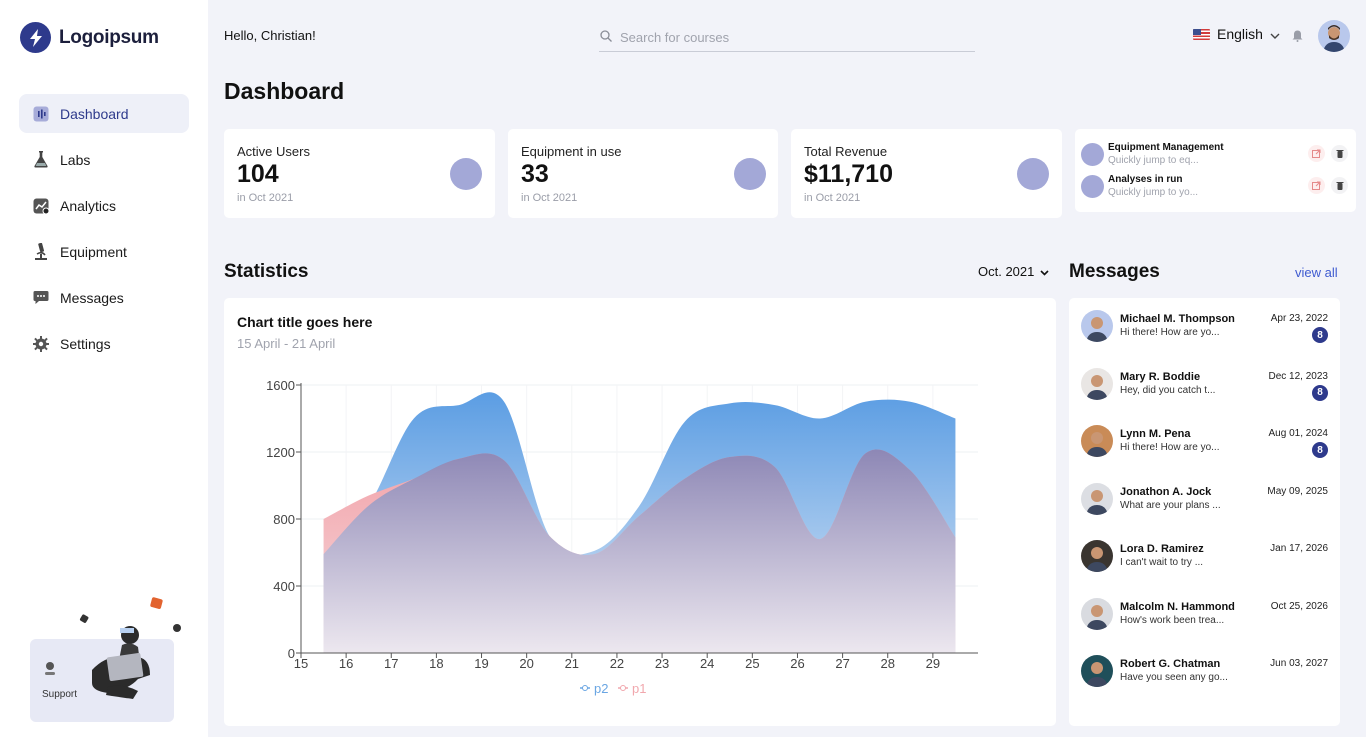 The width and height of the screenshot is (1366, 737). I want to click on user-avatar, so click(1334, 36).